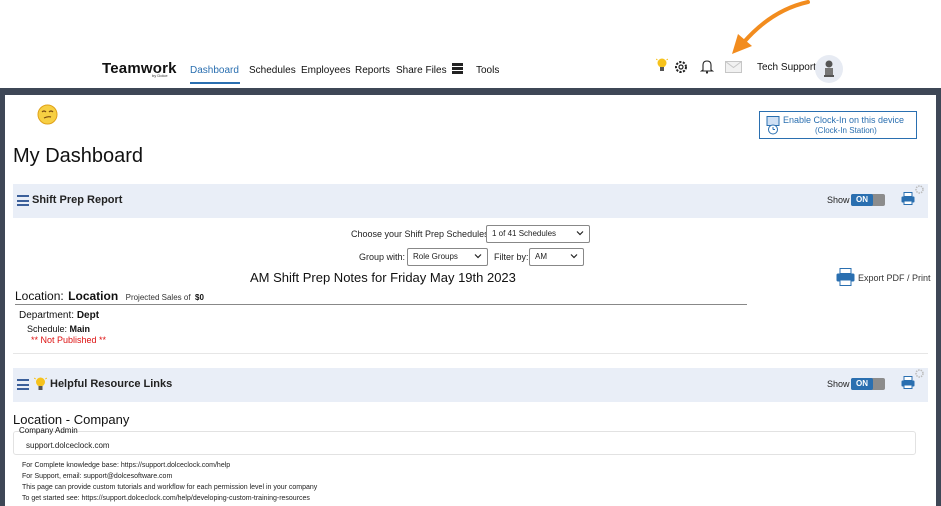 The image size is (941, 506). Describe the element at coordinates (894, 278) in the screenshot. I see `export-pdf-print-label: Export PDF / Print` at that location.